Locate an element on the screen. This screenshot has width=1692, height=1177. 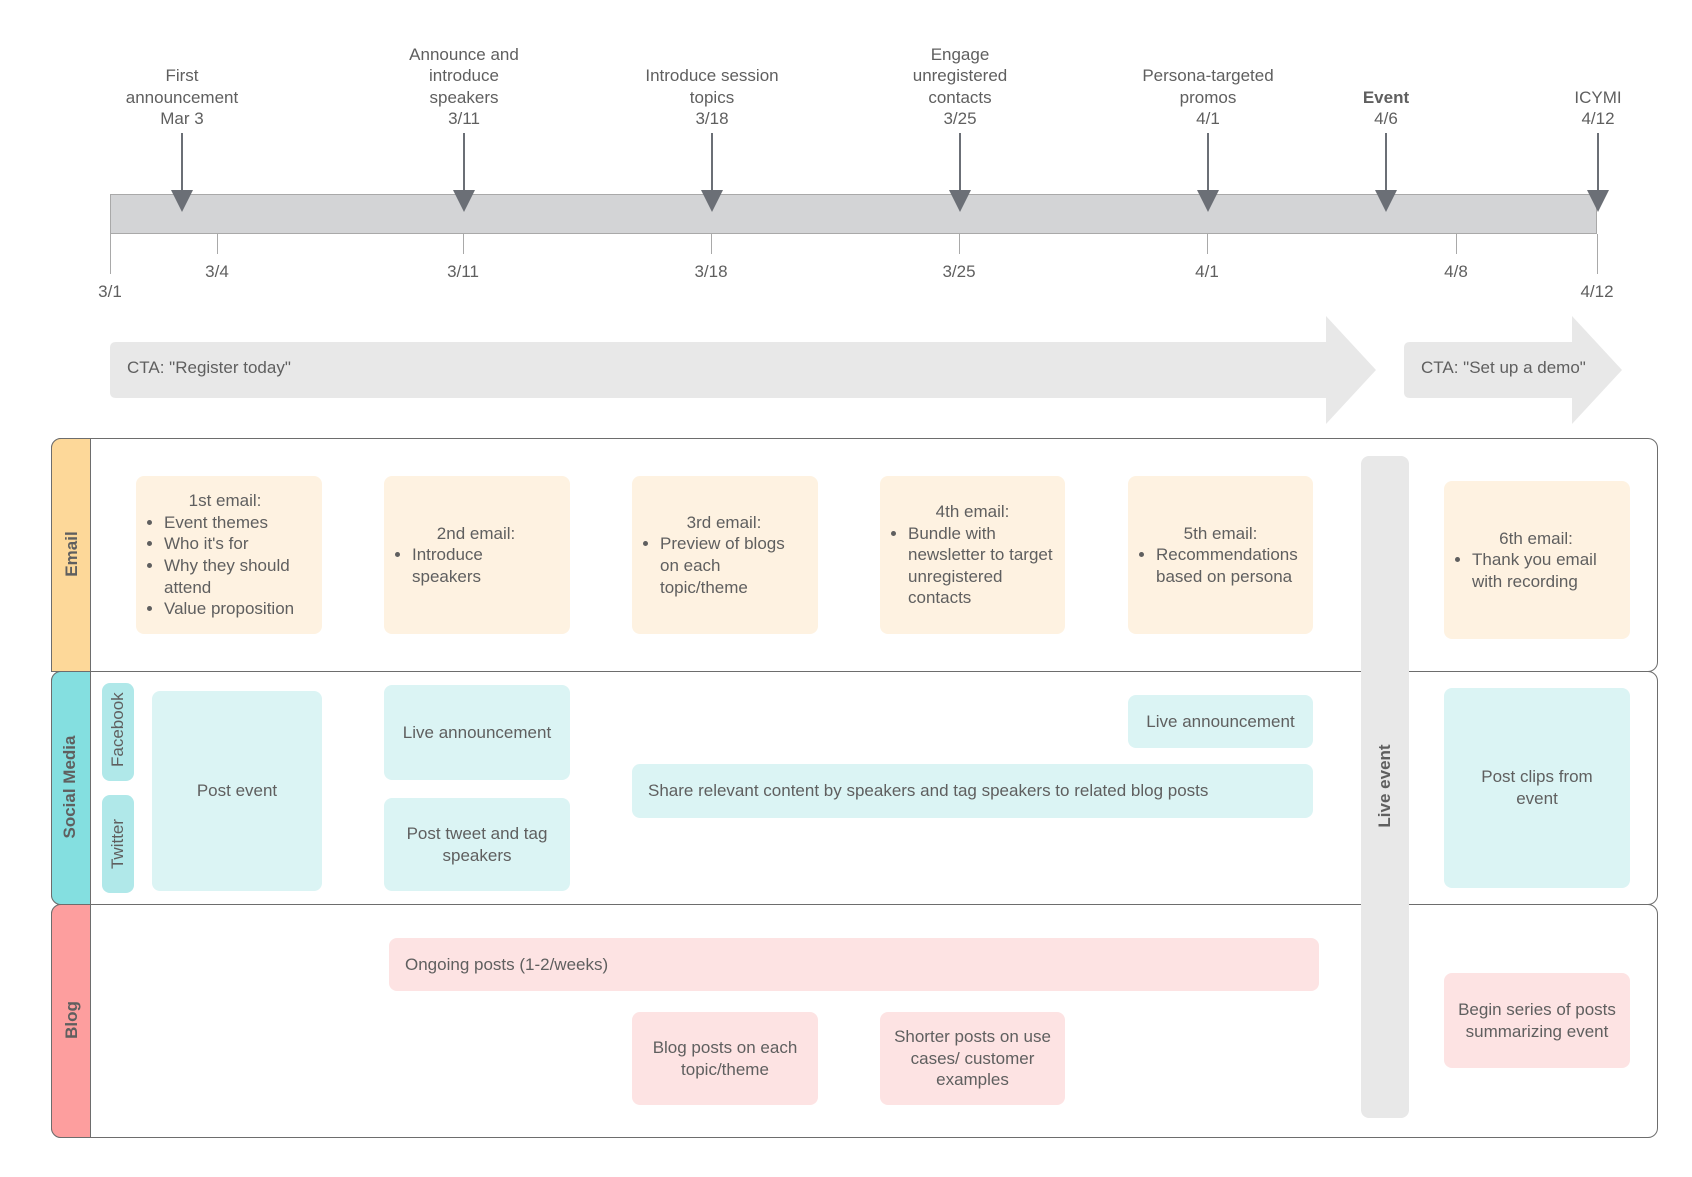
email-card-content: 6th email:Thank you email with recording is located at coordinates (1537, 560).